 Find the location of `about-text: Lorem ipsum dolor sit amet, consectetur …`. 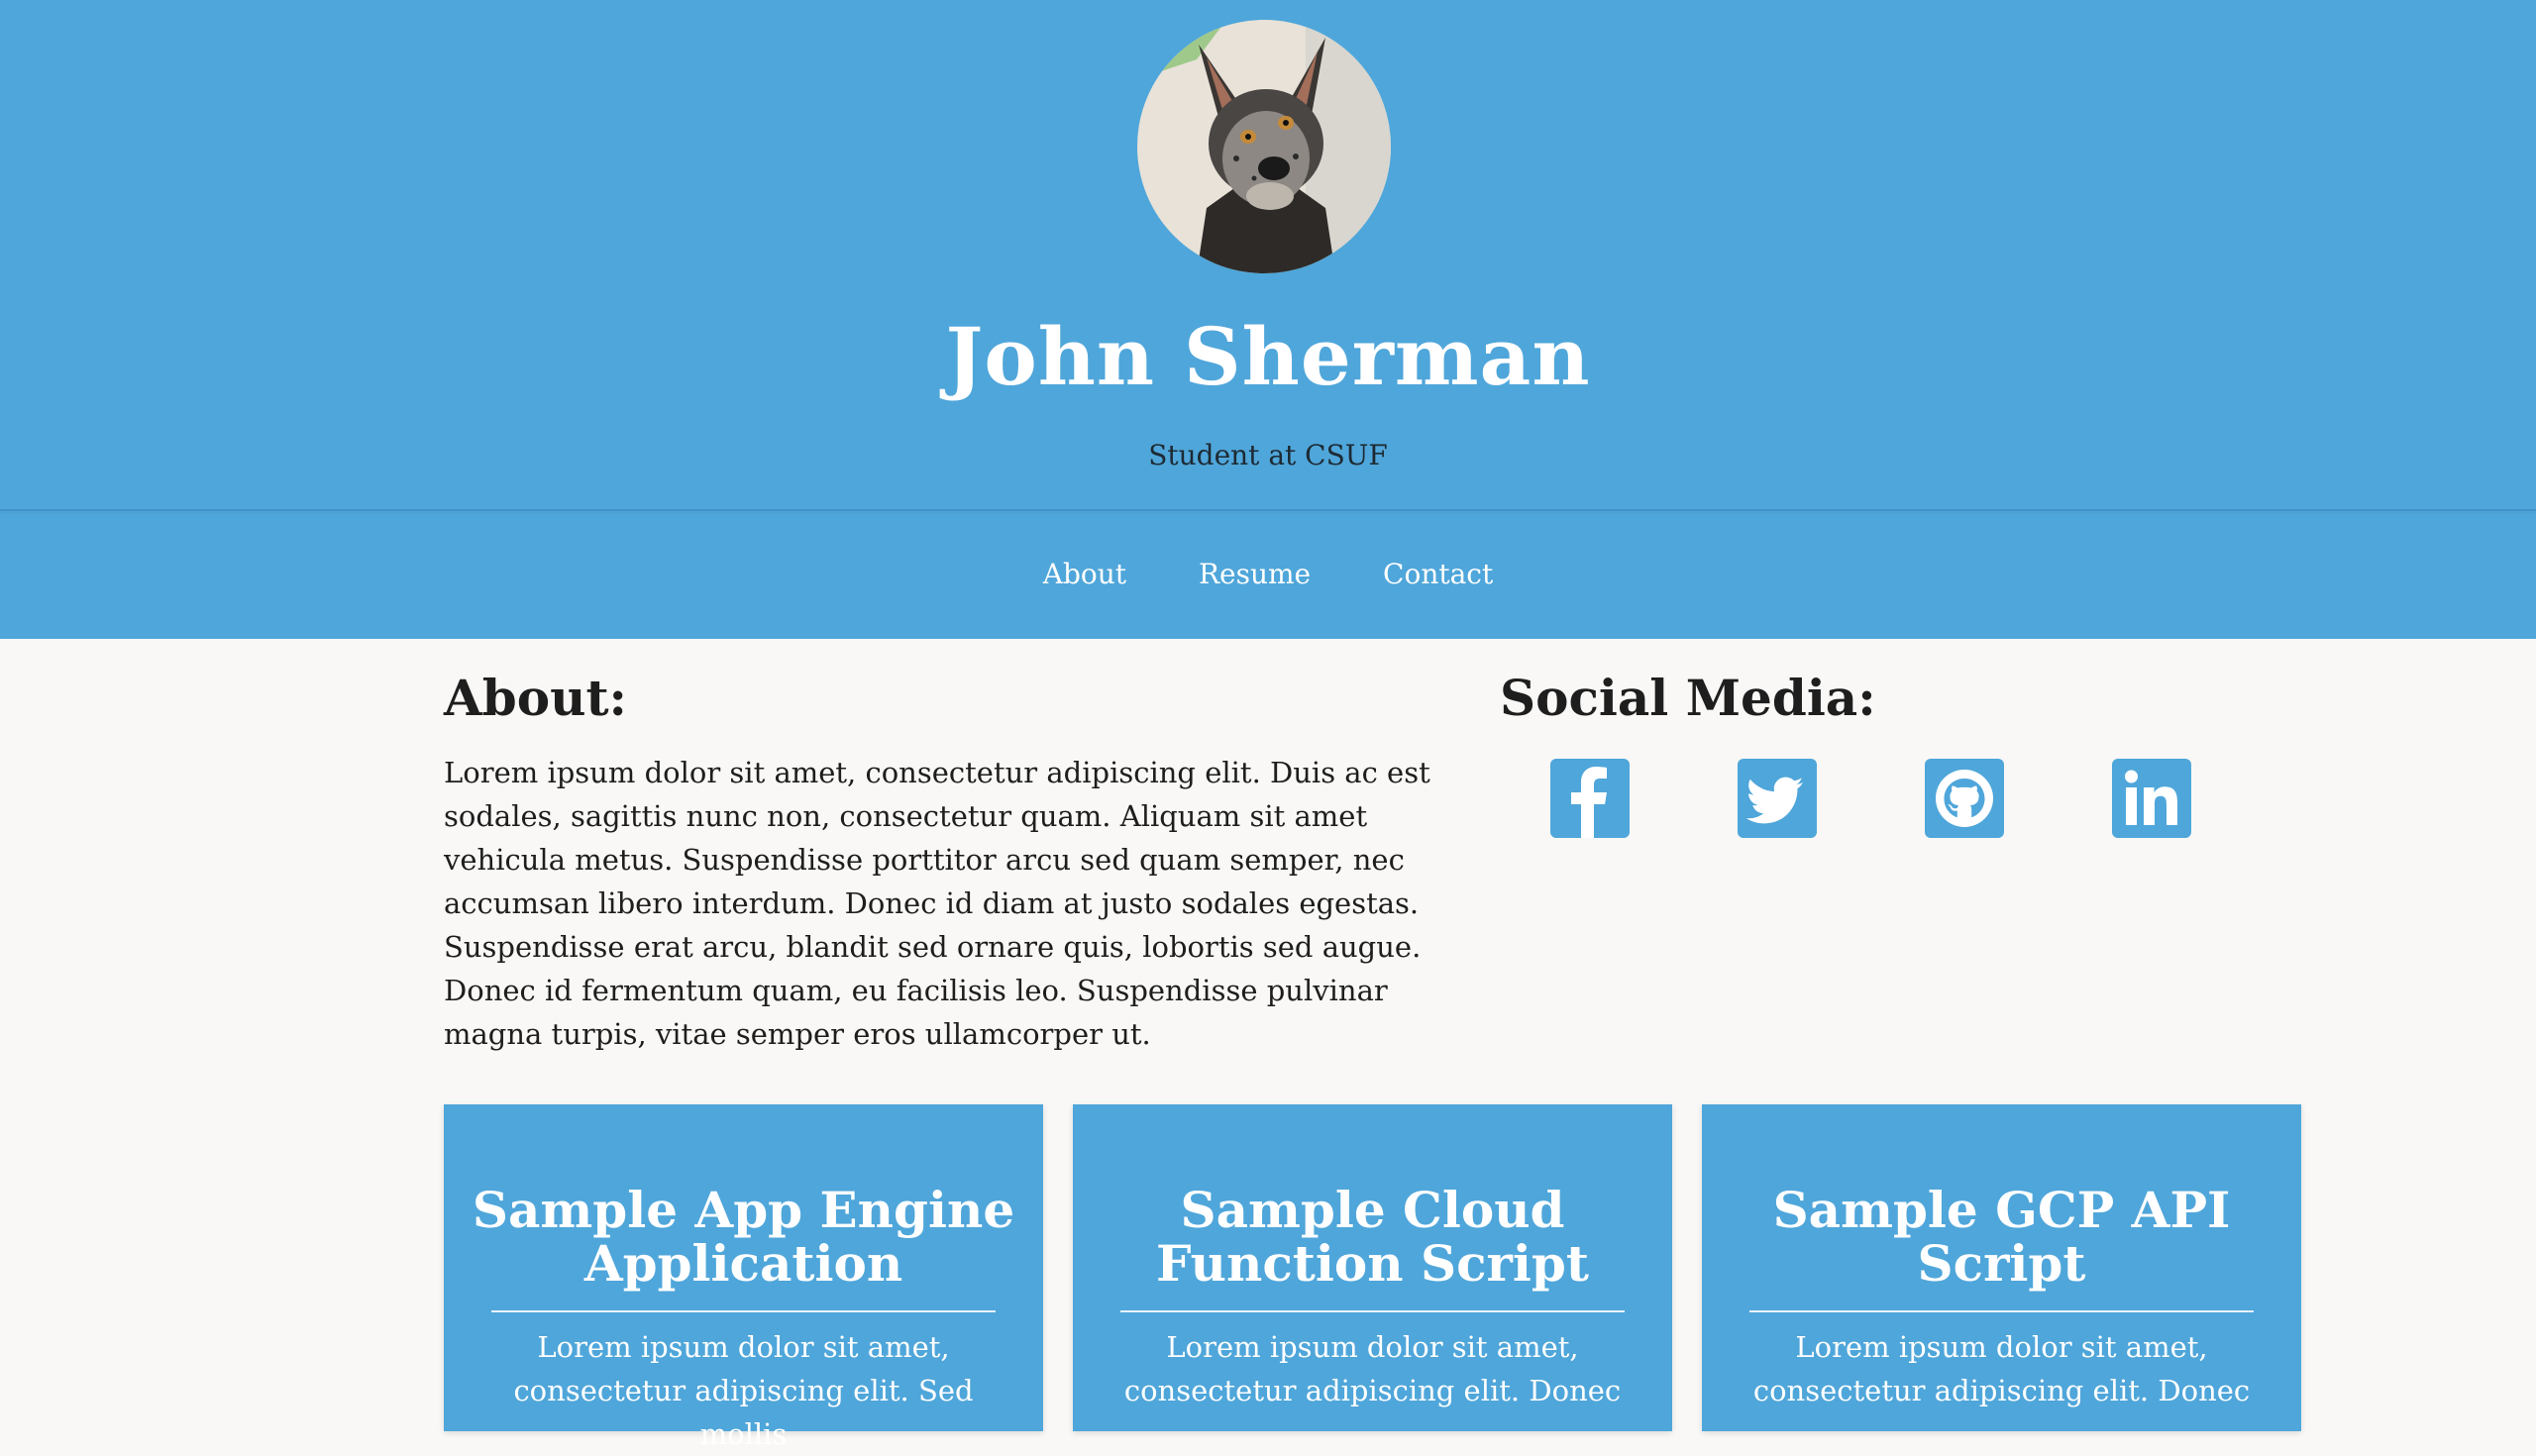

about-text: Lorem ipsum dolor sit amet, consectetur … is located at coordinates (937, 903).